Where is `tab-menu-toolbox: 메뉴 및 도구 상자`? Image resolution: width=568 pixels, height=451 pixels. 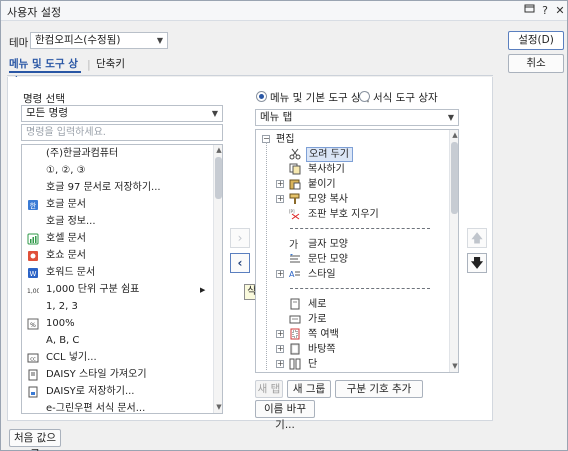
tab-menu-toolbox: 메뉴 및 도구 상자 is located at coordinates (45, 71).